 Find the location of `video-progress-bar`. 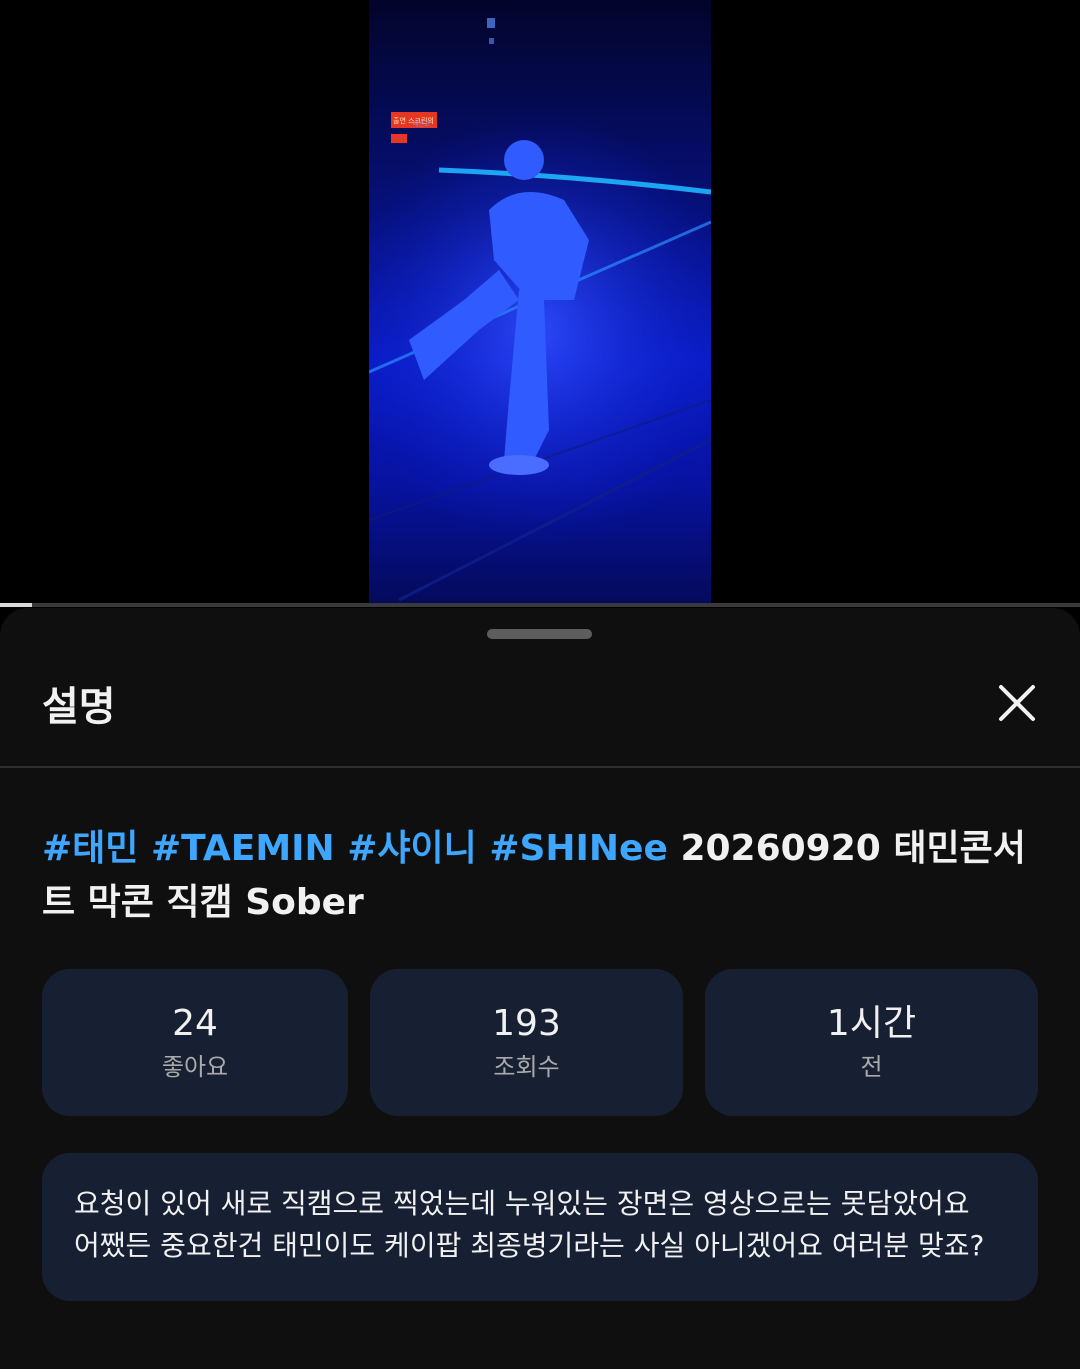

video-progress-bar is located at coordinates (540, 605).